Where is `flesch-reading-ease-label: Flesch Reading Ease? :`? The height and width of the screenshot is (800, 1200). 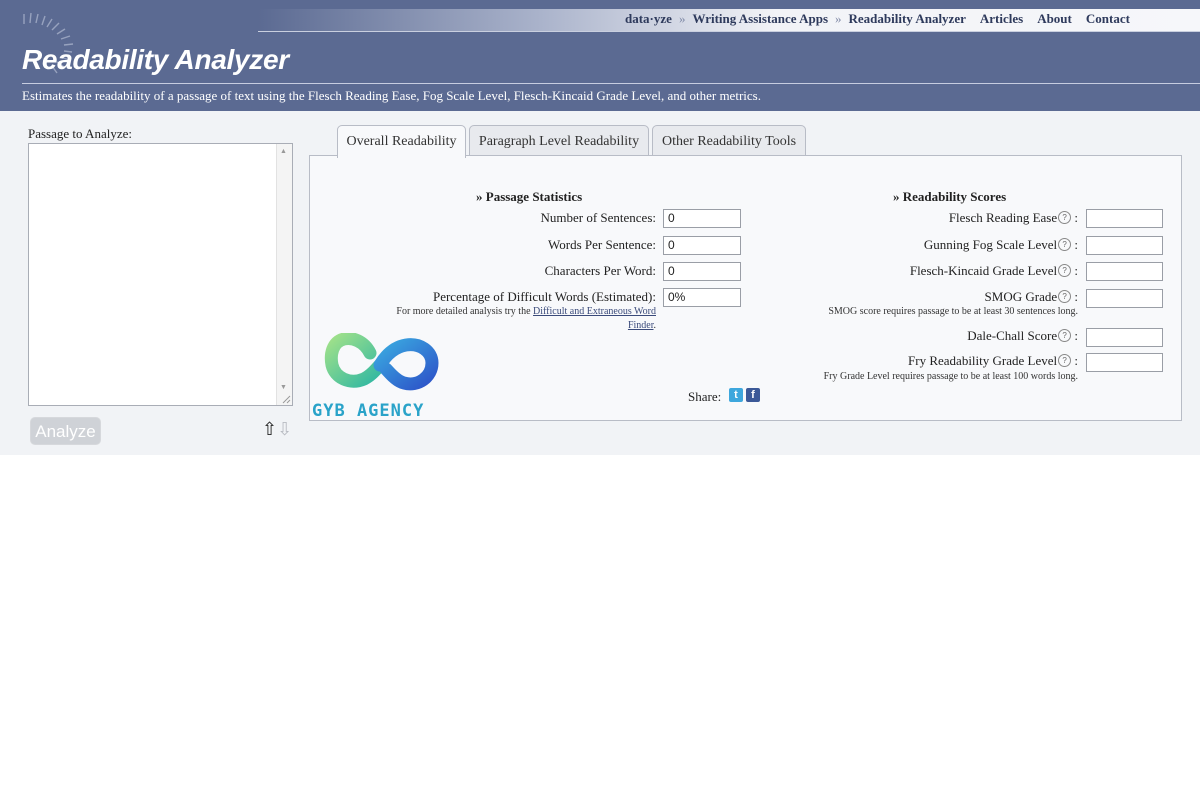 flesch-reading-ease-label: Flesch Reading Ease? : is located at coordinates (1013, 218).